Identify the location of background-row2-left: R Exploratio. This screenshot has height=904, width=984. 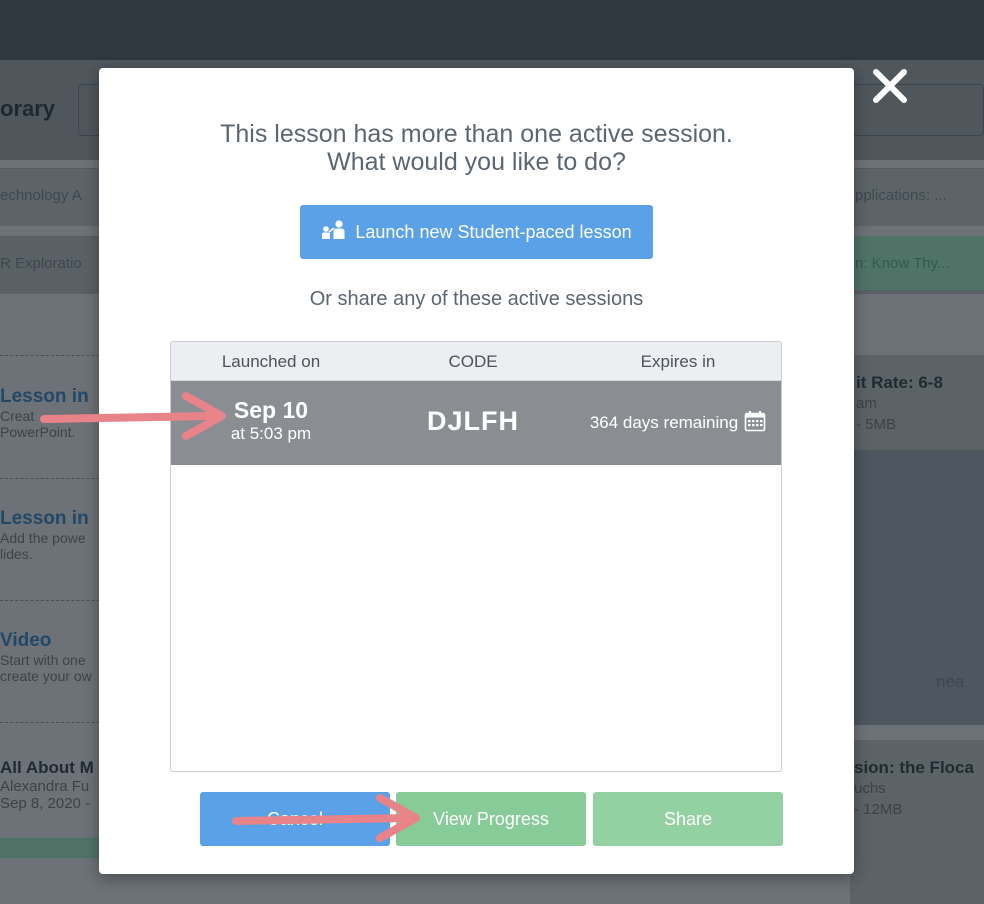
(41, 263).